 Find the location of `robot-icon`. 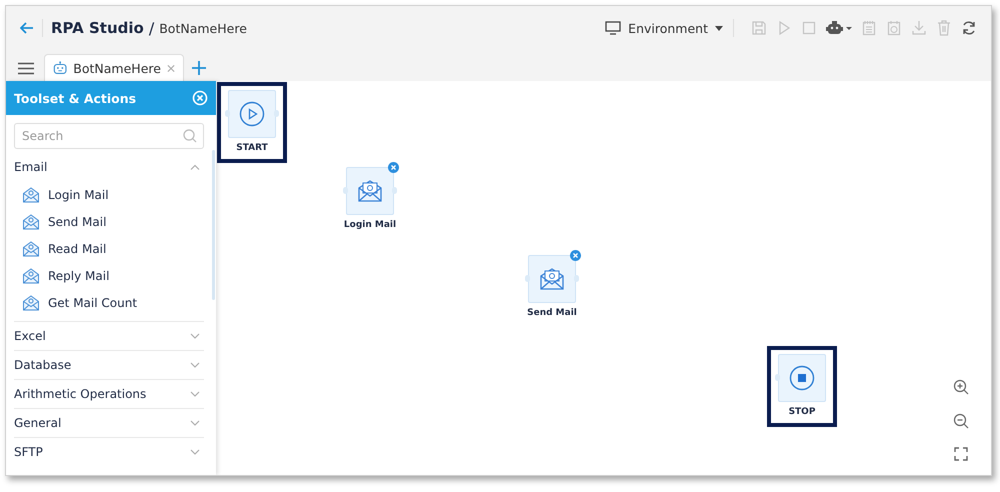

robot-icon is located at coordinates (60, 68).